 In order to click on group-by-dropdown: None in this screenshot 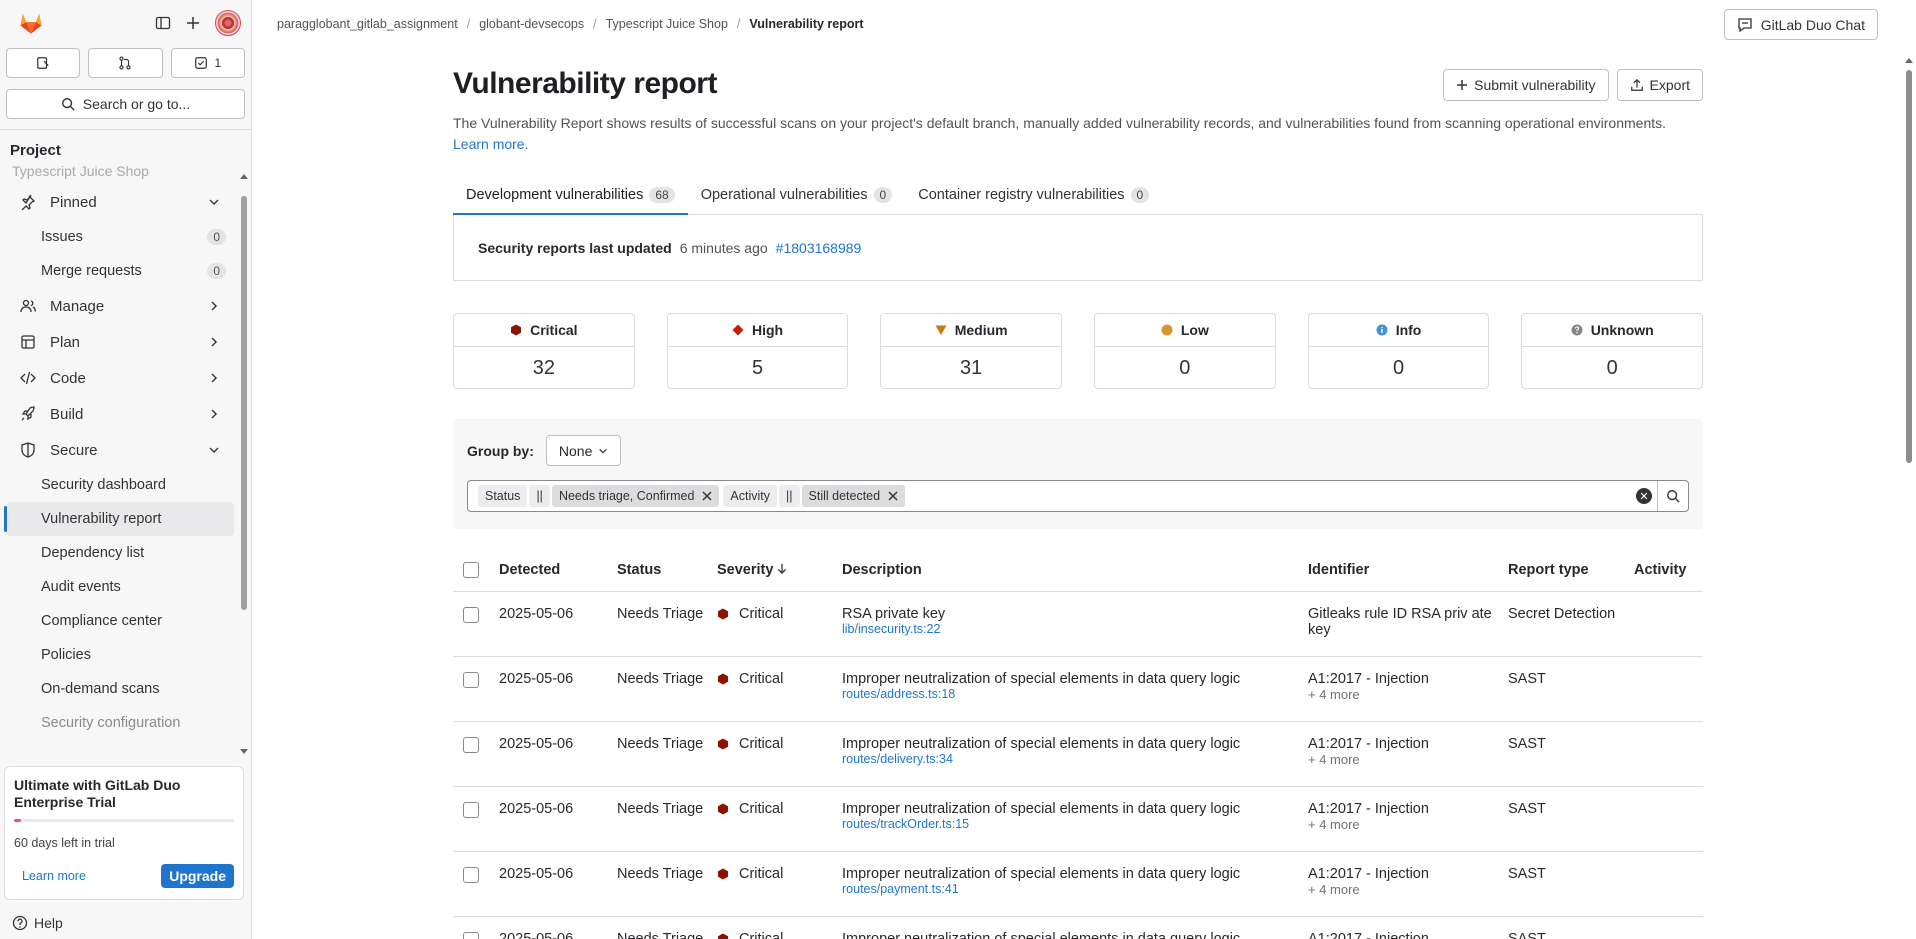, I will do `click(583, 450)`.